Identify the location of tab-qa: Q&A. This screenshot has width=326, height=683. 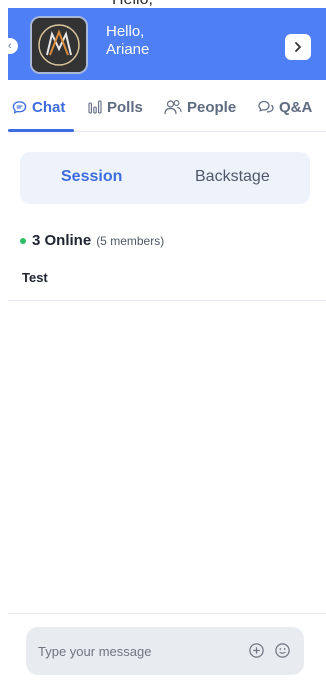
(285, 107).